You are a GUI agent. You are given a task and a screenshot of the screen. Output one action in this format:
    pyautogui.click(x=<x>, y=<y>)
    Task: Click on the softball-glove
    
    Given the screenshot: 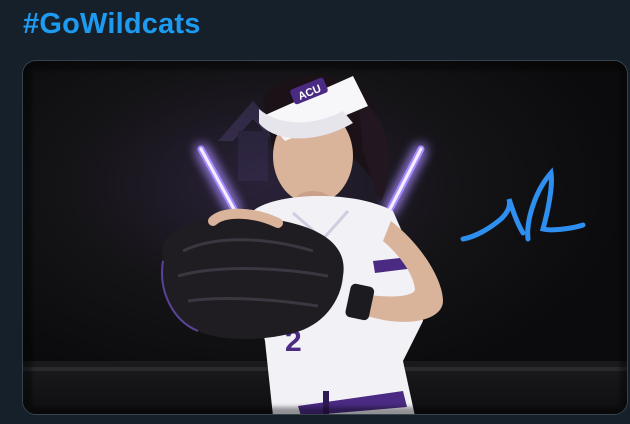 What is the action you would take?
    pyautogui.click(x=252, y=278)
    